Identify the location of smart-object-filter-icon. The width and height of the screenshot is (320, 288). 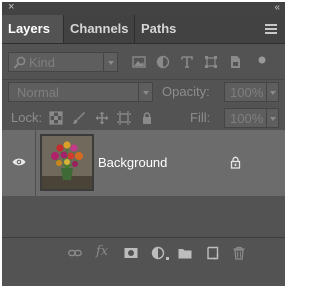
(235, 62).